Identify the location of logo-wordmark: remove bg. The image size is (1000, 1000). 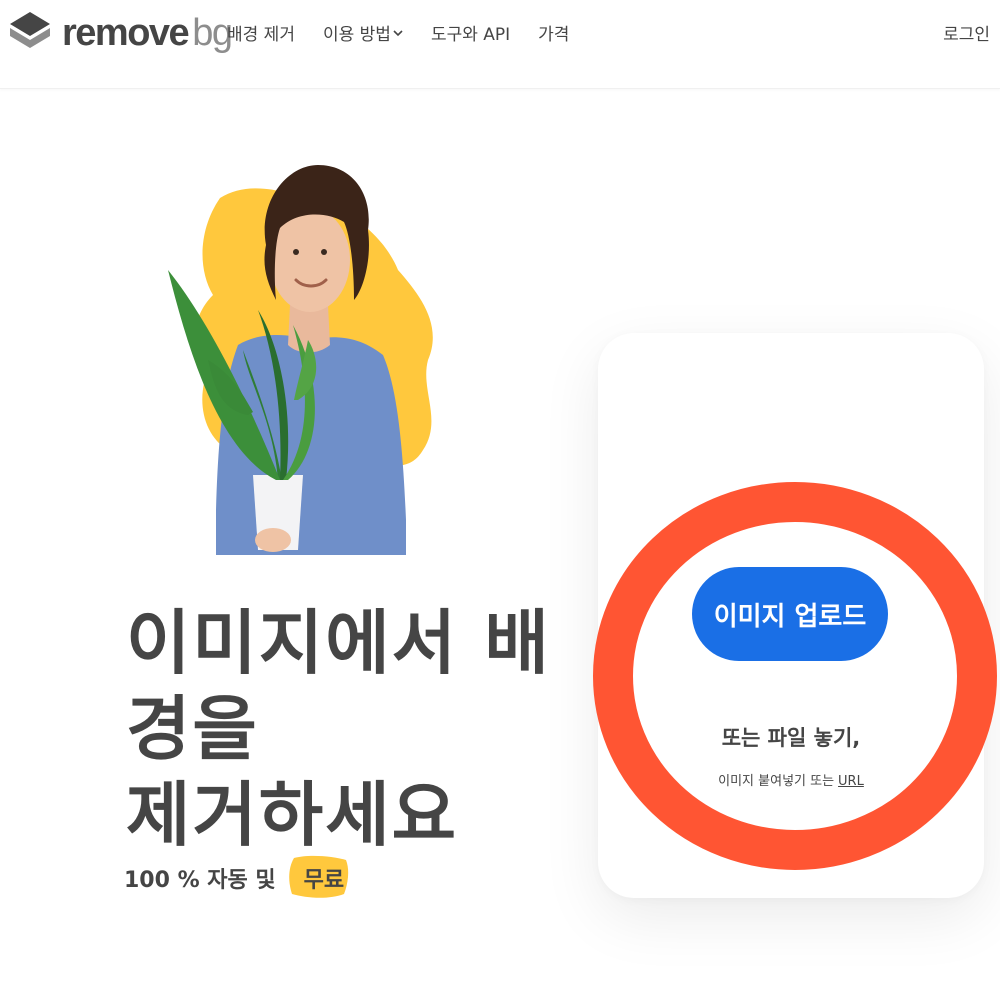
(147, 33).